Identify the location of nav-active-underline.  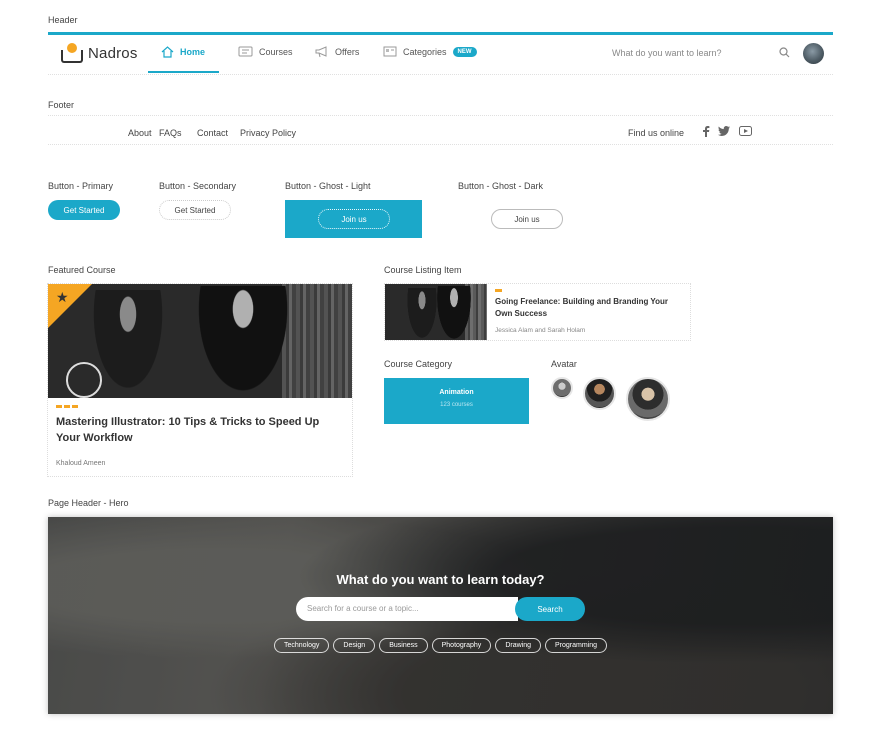
(183, 72).